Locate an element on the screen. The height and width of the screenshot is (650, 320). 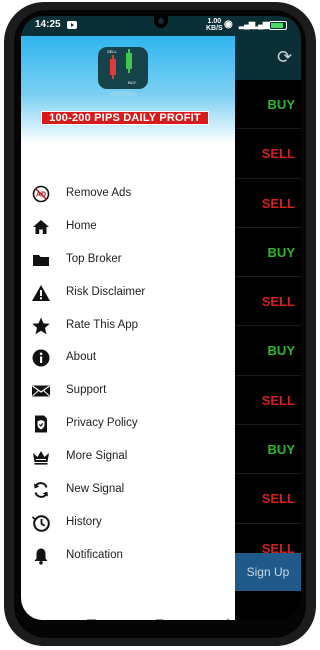
menu-item-history: History is located at coordinates (128, 523).